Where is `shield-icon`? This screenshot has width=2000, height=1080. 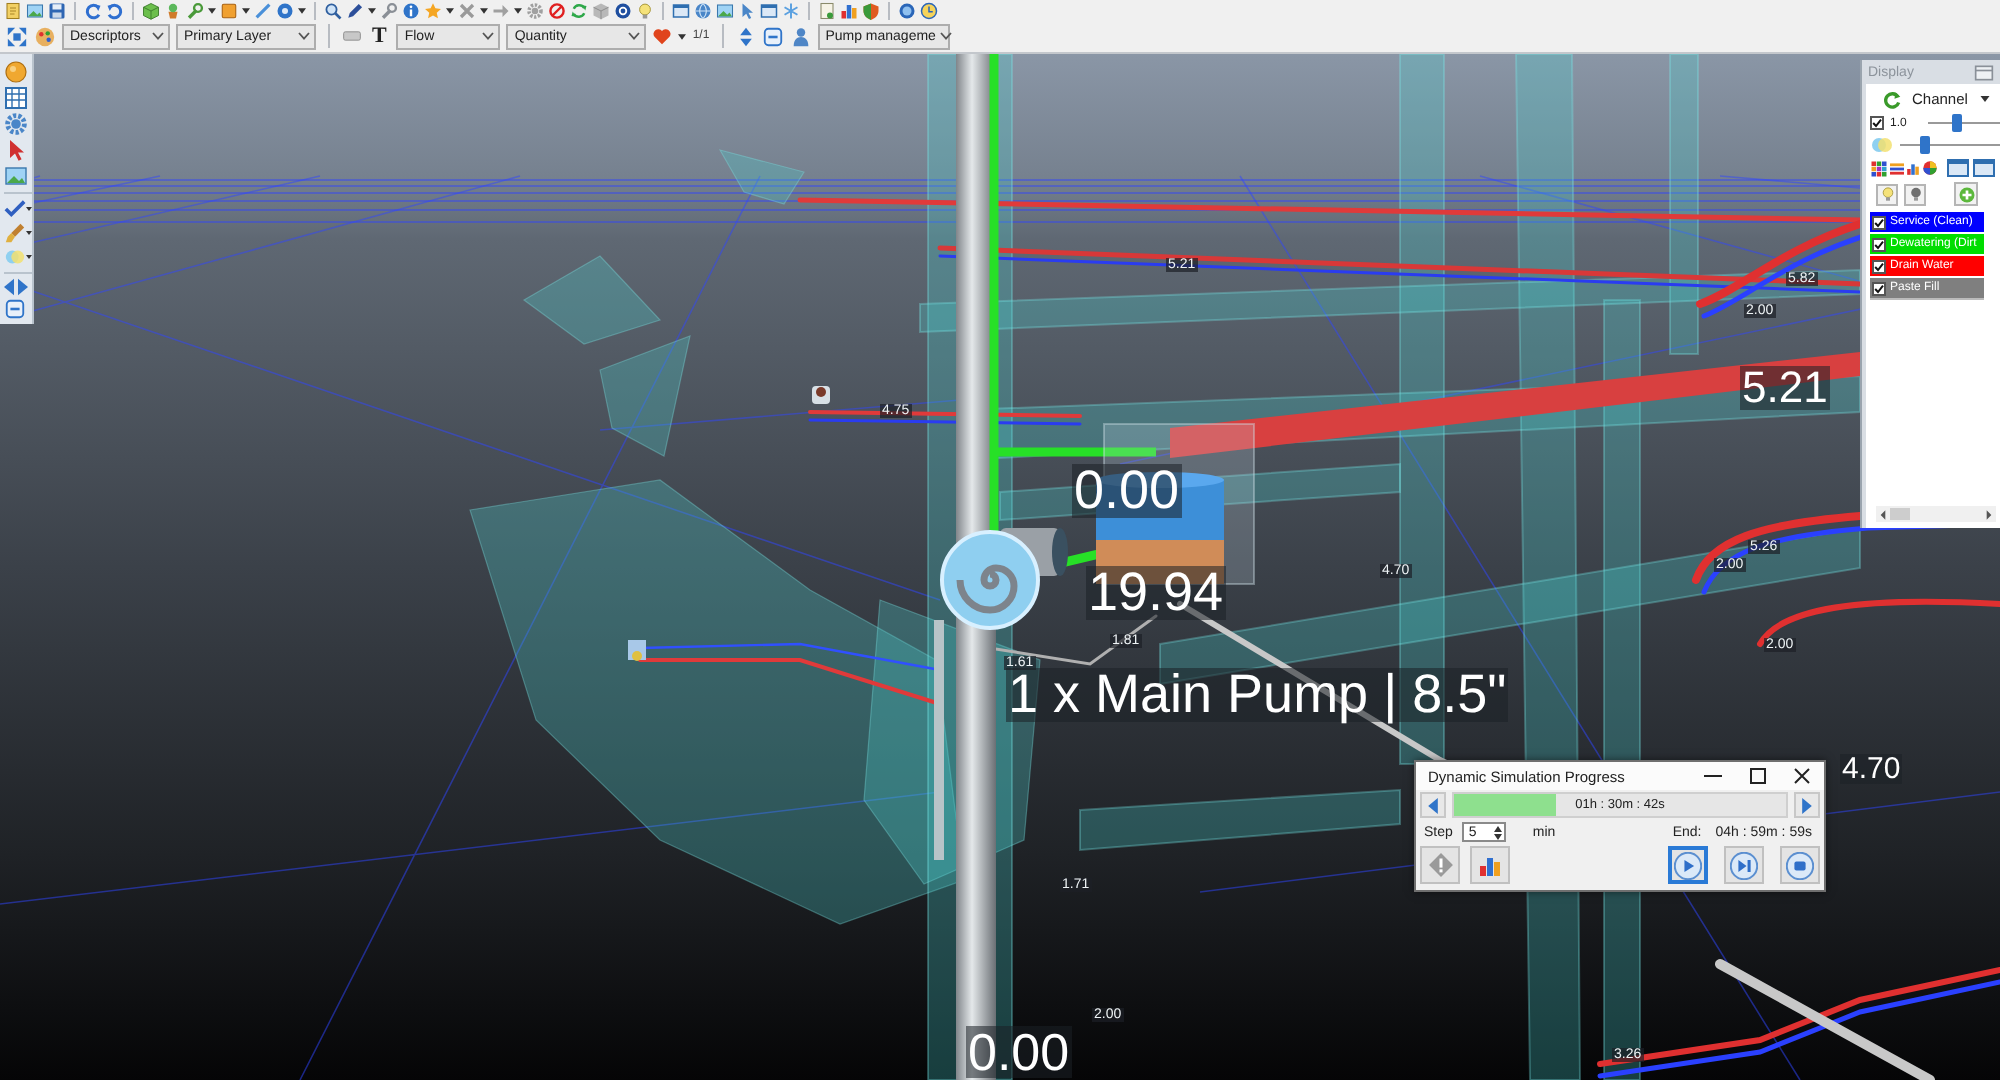
shield-icon is located at coordinates (871, 10).